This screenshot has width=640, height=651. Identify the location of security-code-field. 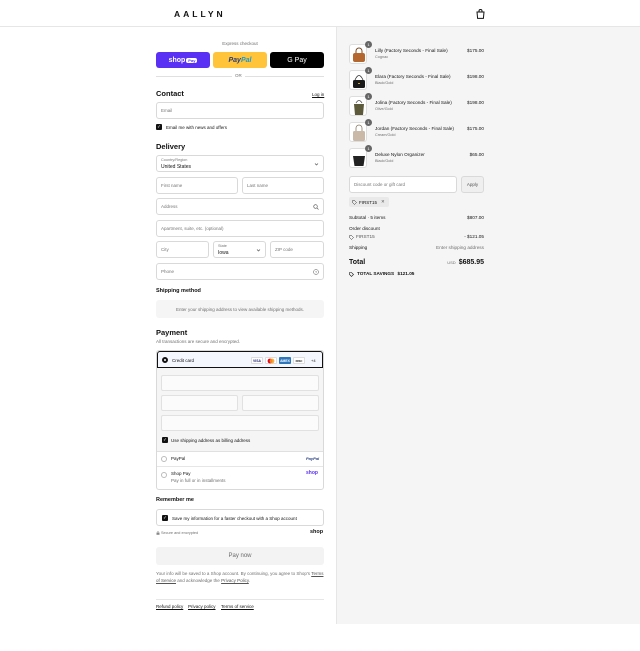
(280, 403).